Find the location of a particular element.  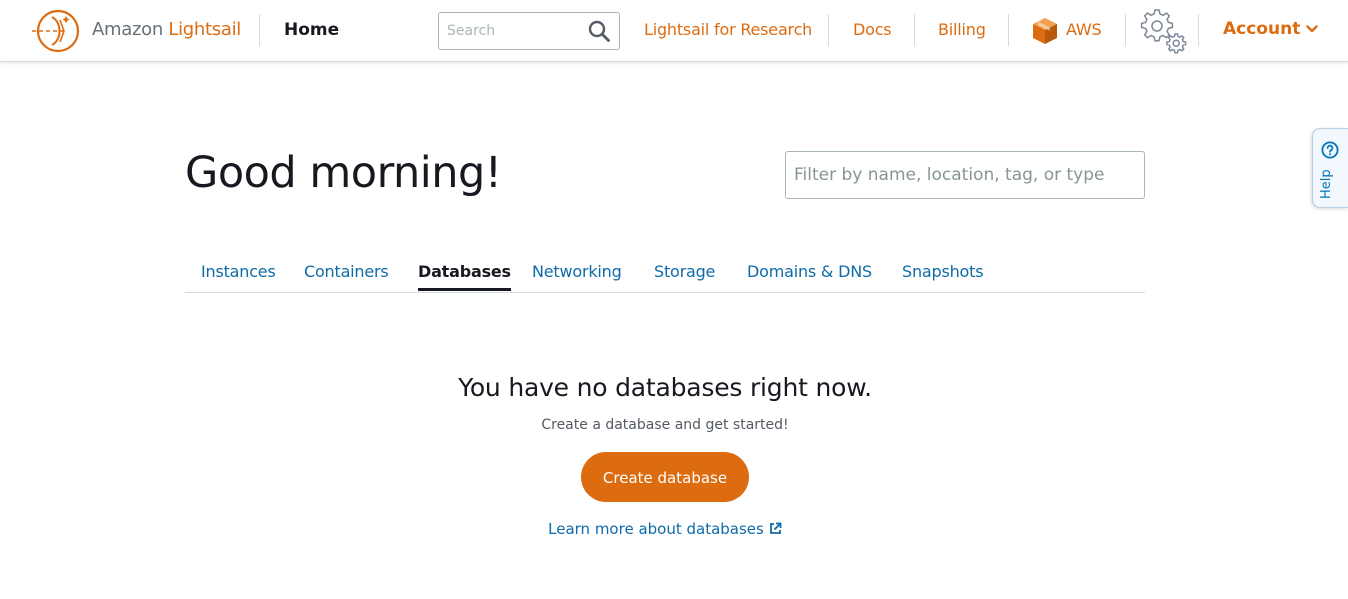

tab-domains-dns: Domains & DNS is located at coordinates (809, 271).